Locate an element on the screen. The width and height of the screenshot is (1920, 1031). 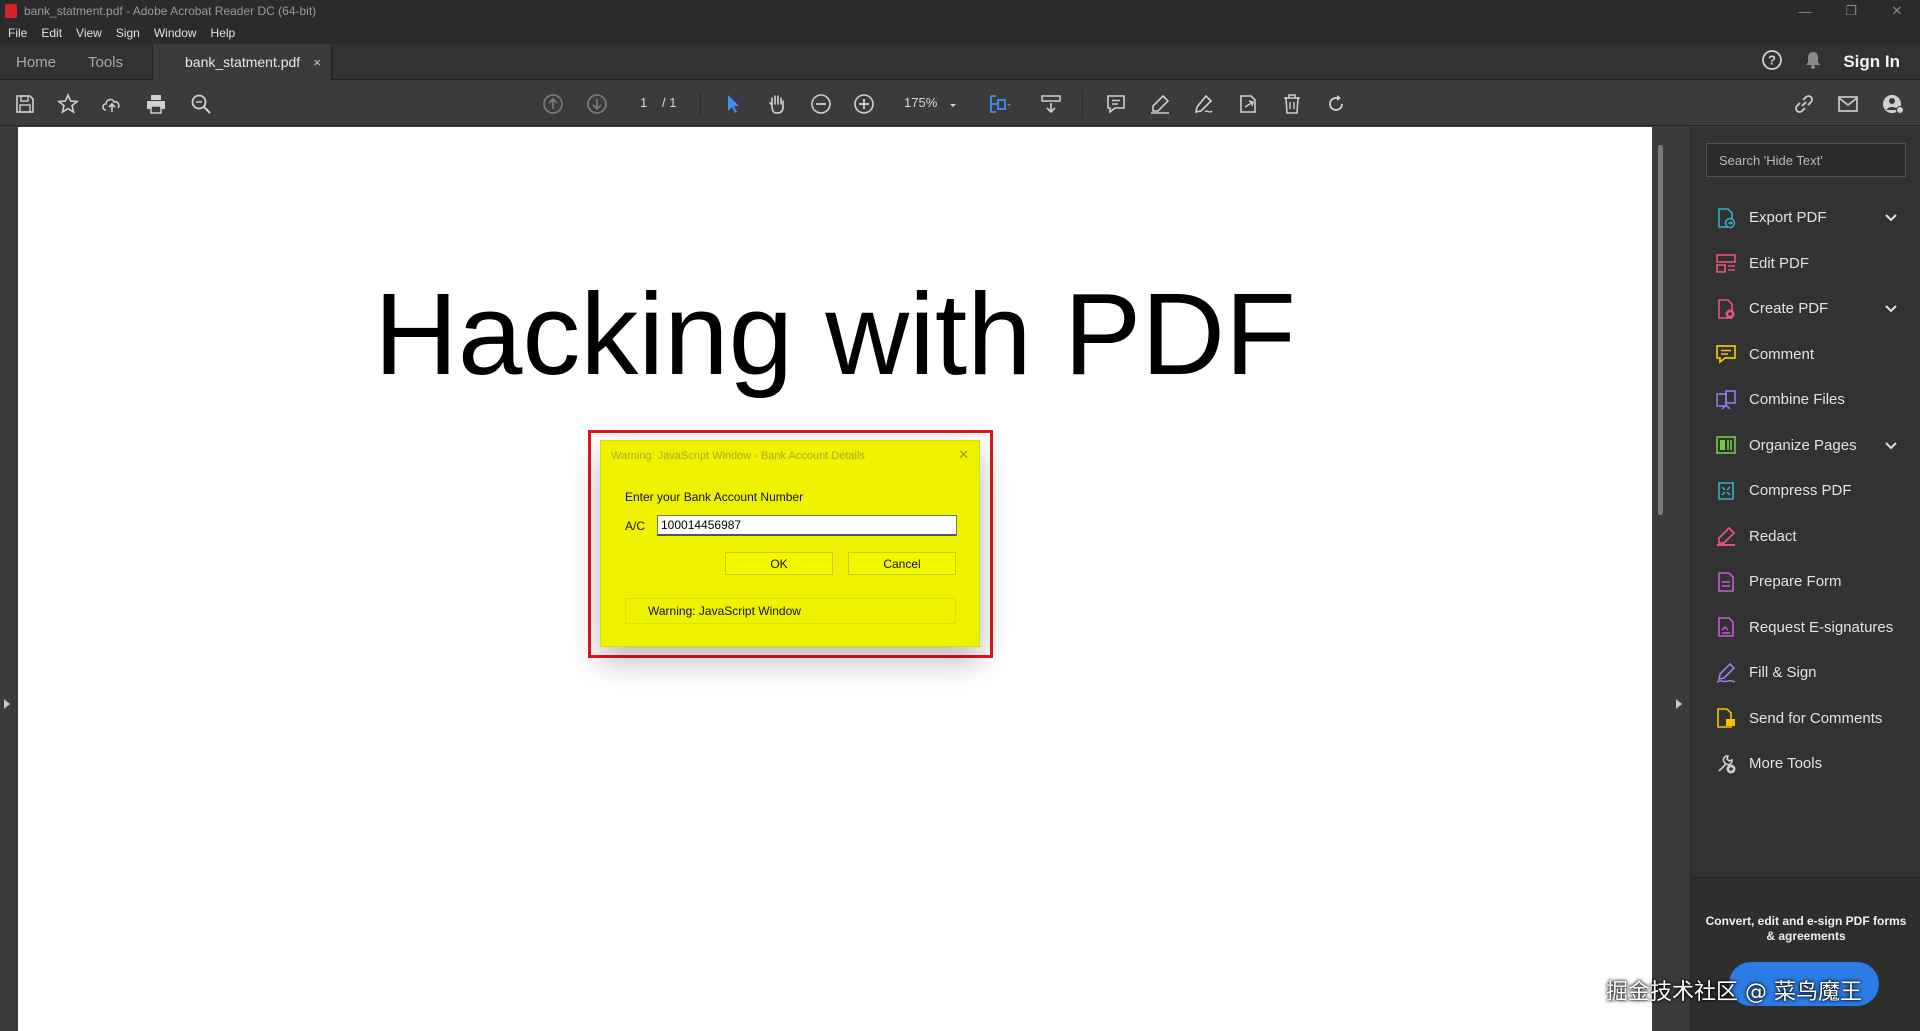
tool-prepare-form: Prepare Form is located at coordinates (1805, 582).